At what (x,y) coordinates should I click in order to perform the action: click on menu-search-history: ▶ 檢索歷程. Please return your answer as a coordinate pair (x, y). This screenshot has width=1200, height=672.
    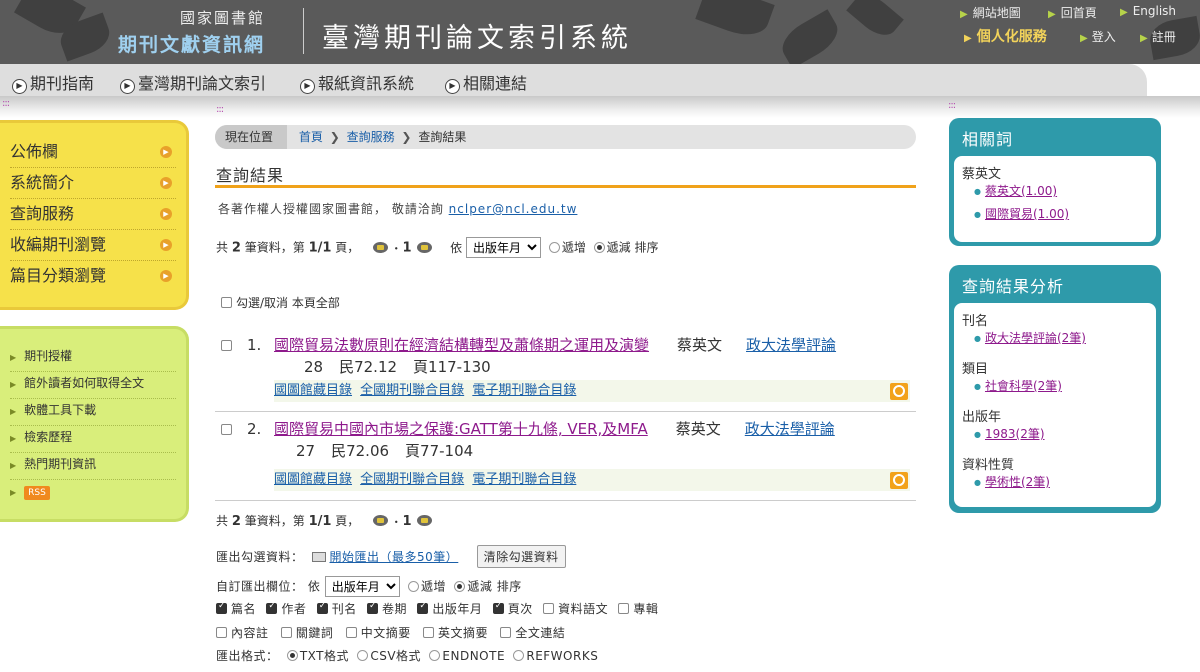
    Looking at the image, I should click on (93, 439).